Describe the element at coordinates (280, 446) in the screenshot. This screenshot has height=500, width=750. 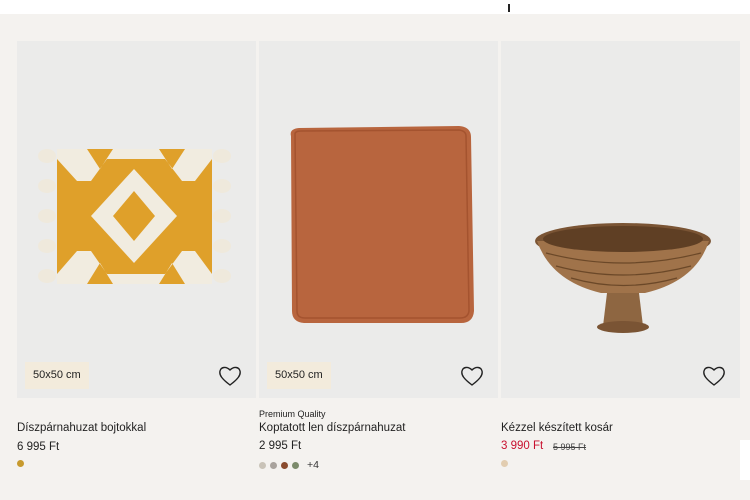
I see `product-price: 2 995 Ft` at that location.